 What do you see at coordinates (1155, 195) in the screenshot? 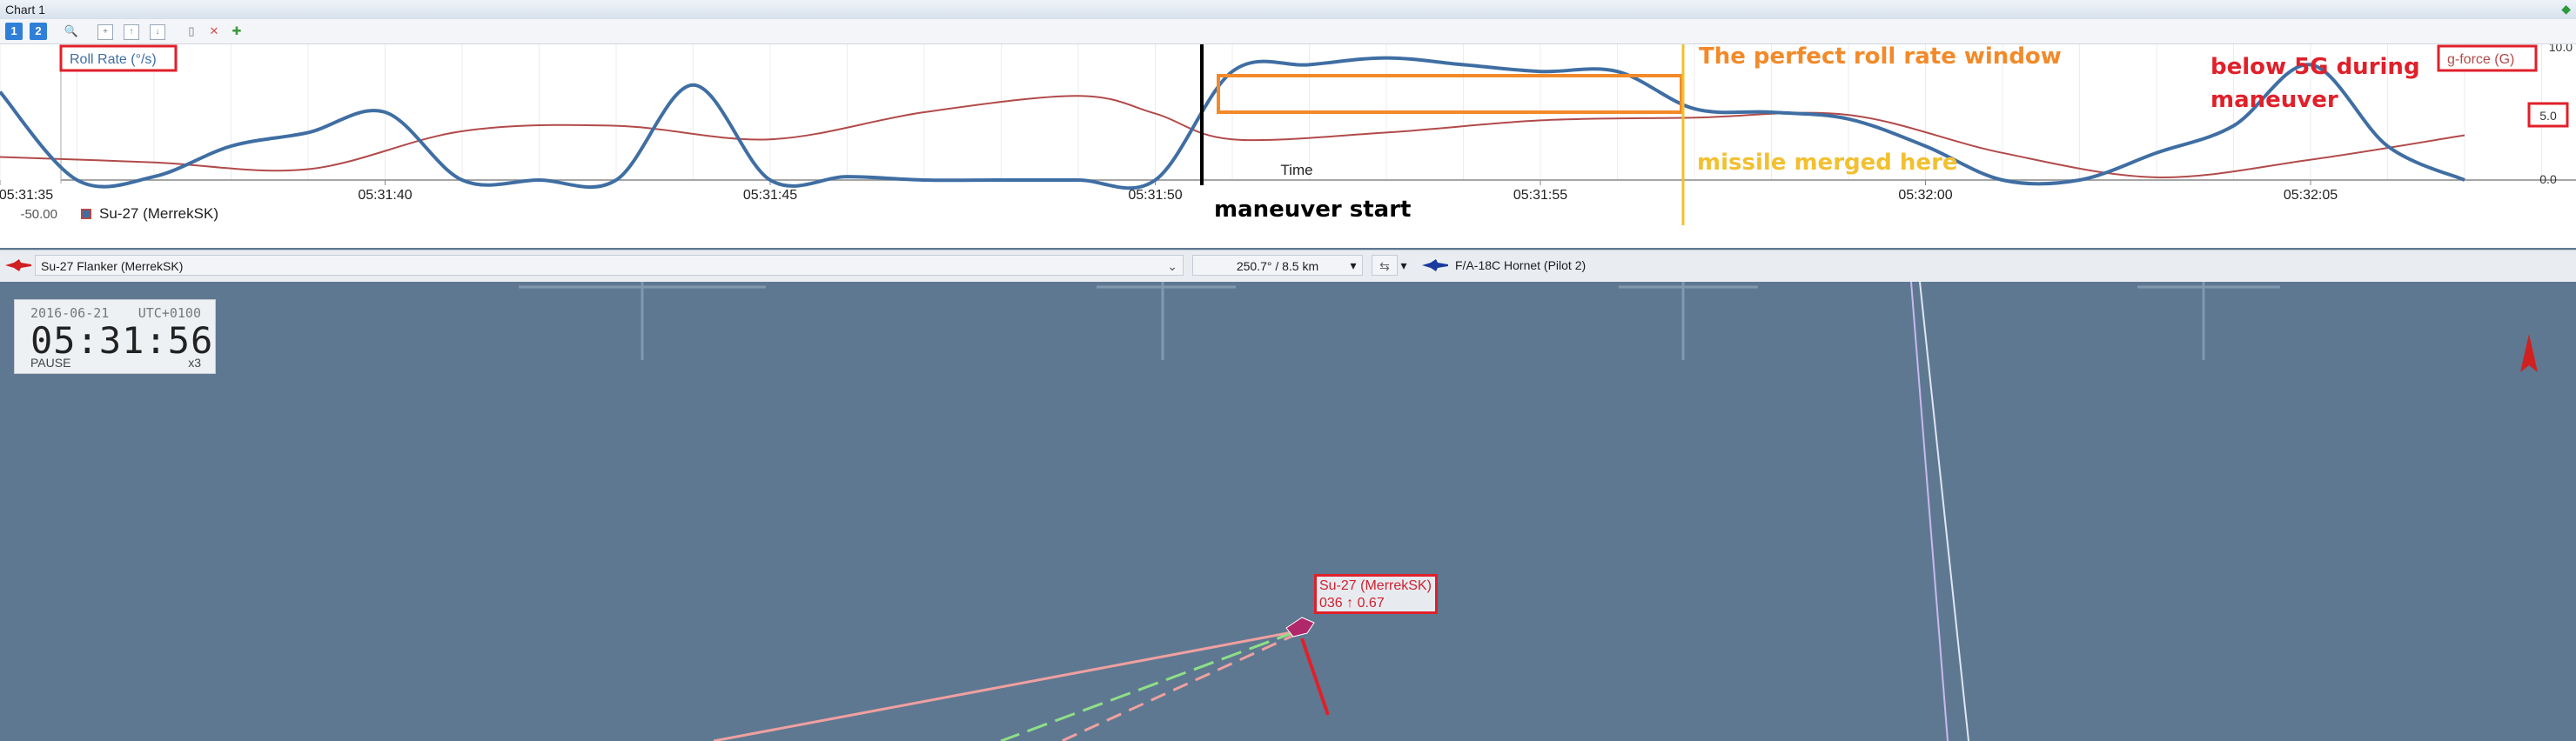
I see `x-tick-label: 05:31:50` at bounding box center [1155, 195].